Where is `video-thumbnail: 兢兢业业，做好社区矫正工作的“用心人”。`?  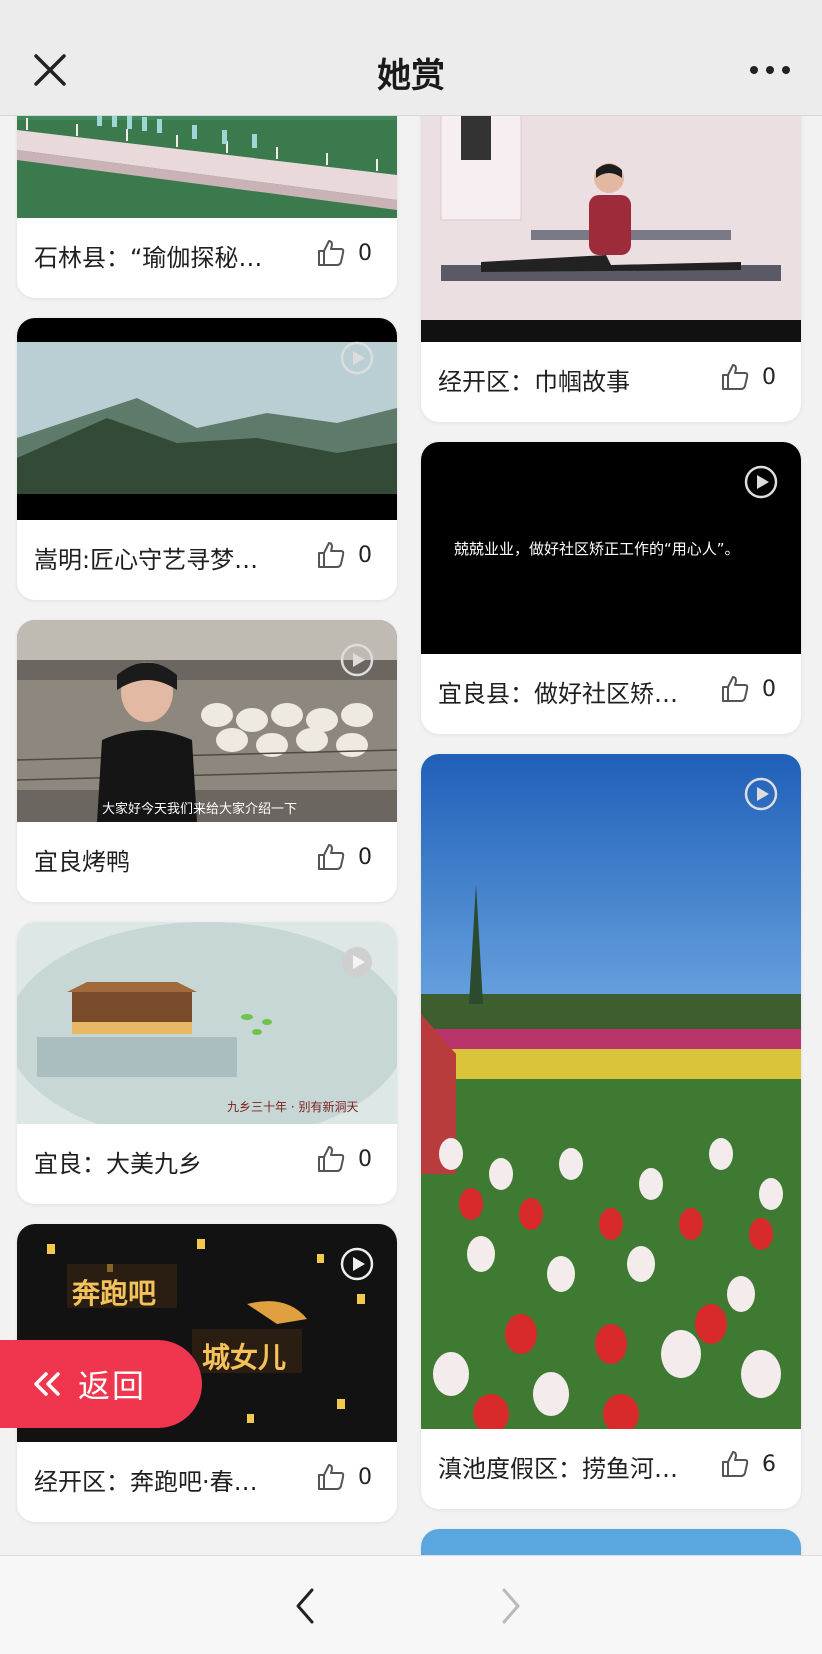
video-thumbnail: 兢兢业业，做好社区矫正工作的“用心人”。 is located at coordinates (611, 548).